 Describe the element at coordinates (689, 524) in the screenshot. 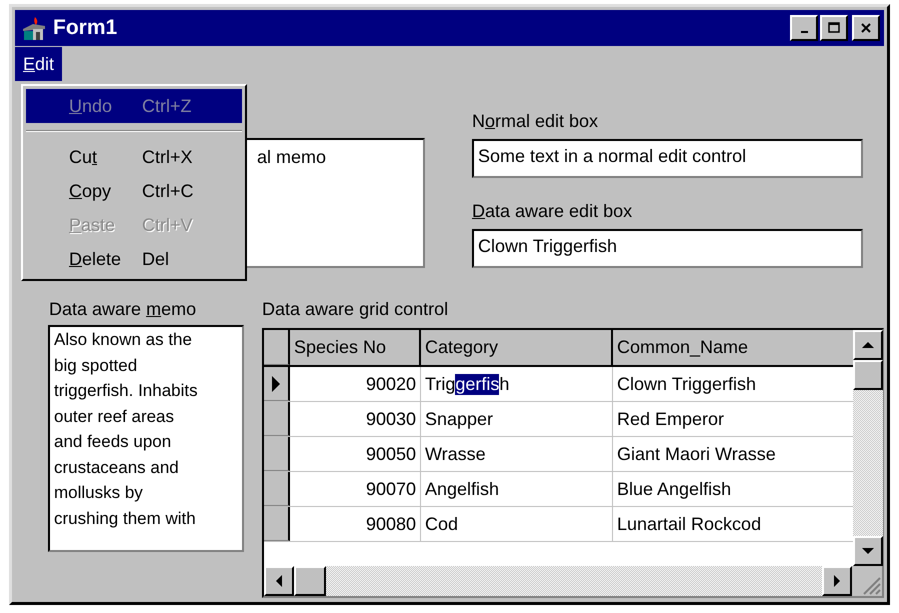

I see `table-cell-text: Lunartail Rockcod` at that location.